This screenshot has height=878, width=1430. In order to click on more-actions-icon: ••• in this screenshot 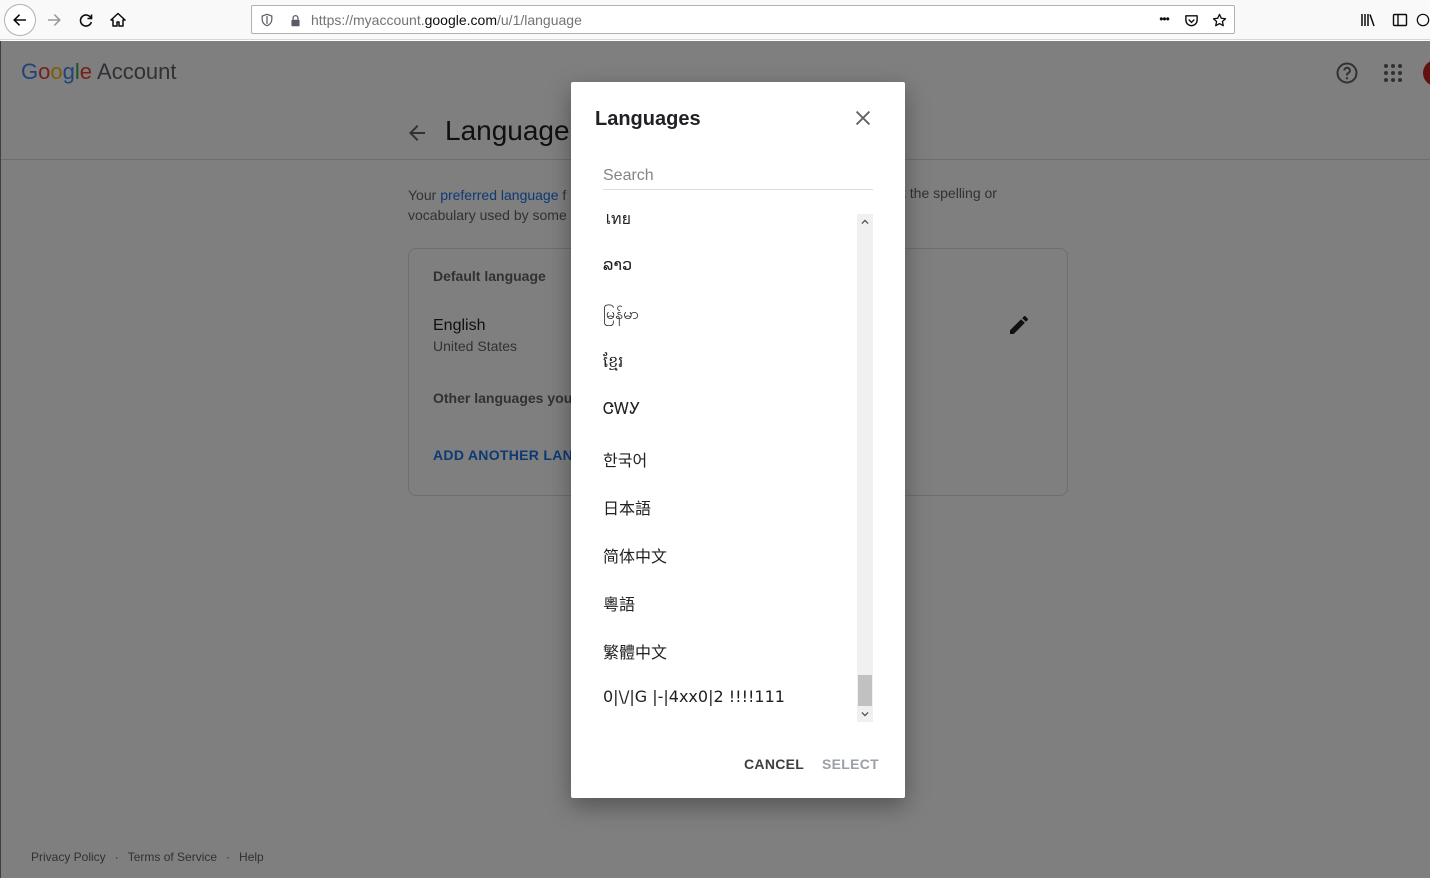, I will do `click(1164, 19)`.